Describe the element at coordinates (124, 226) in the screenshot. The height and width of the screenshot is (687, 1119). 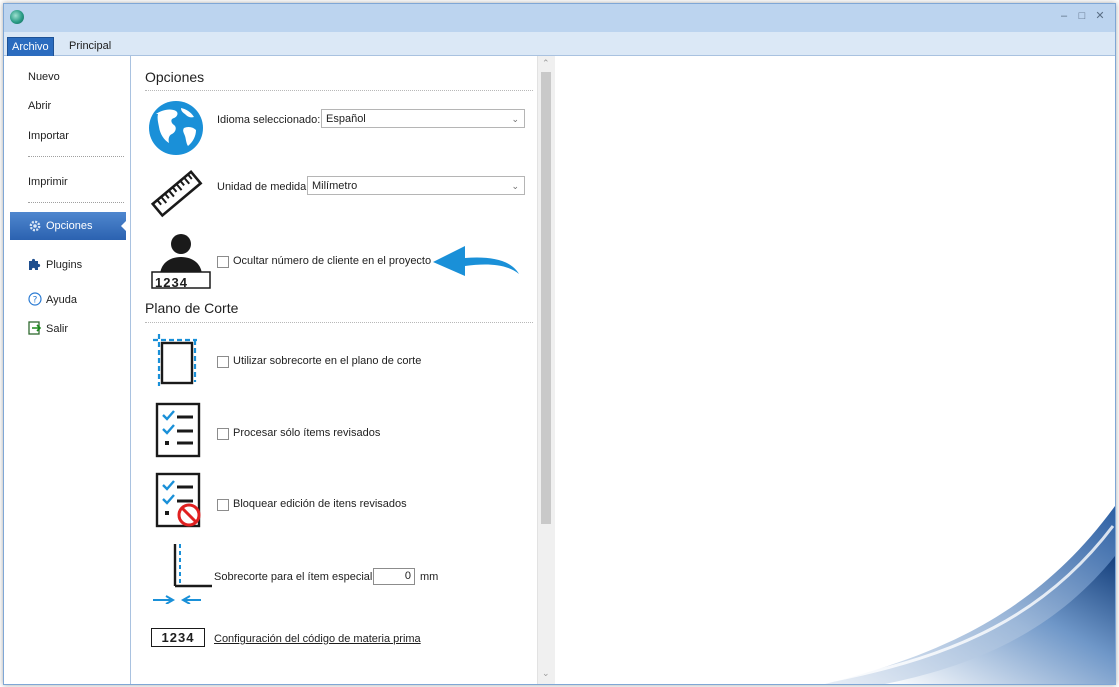
I see `selection-notch` at that location.